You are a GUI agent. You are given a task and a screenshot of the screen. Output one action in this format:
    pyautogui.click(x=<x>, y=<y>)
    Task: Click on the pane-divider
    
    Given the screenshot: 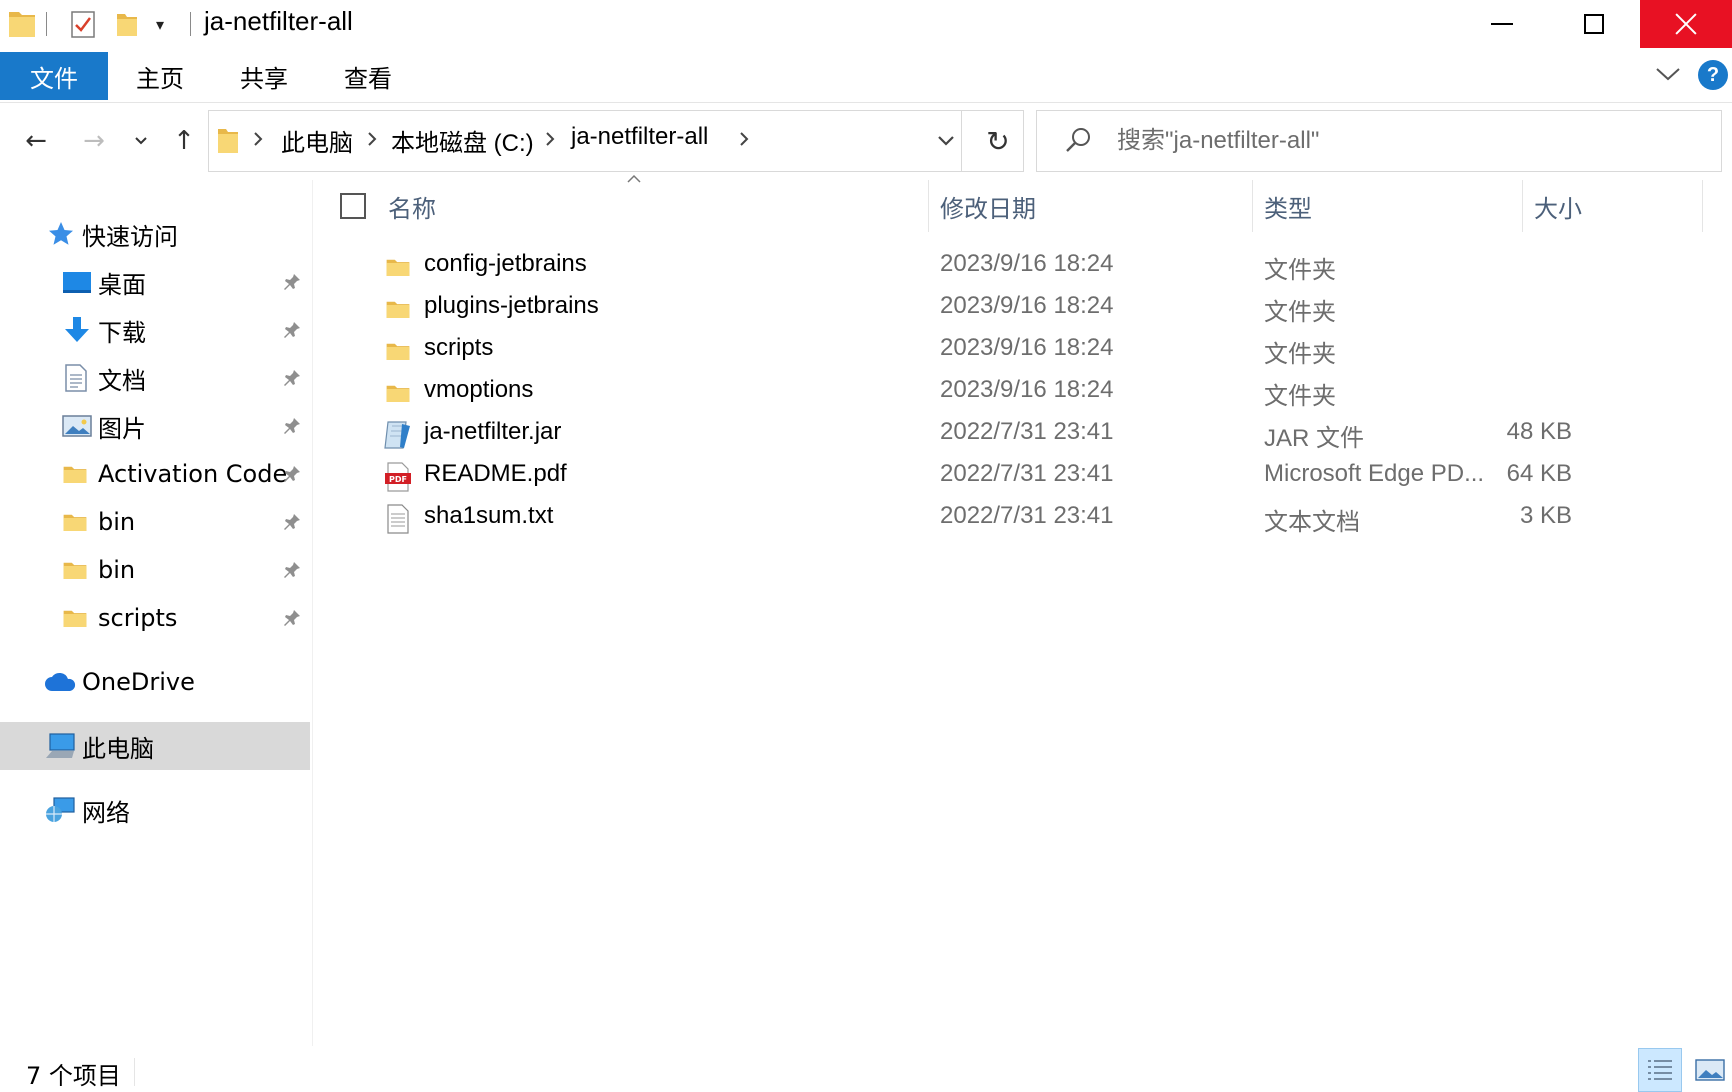 What is the action you would take?
    pyautogui.click(x=312, y=613)
    